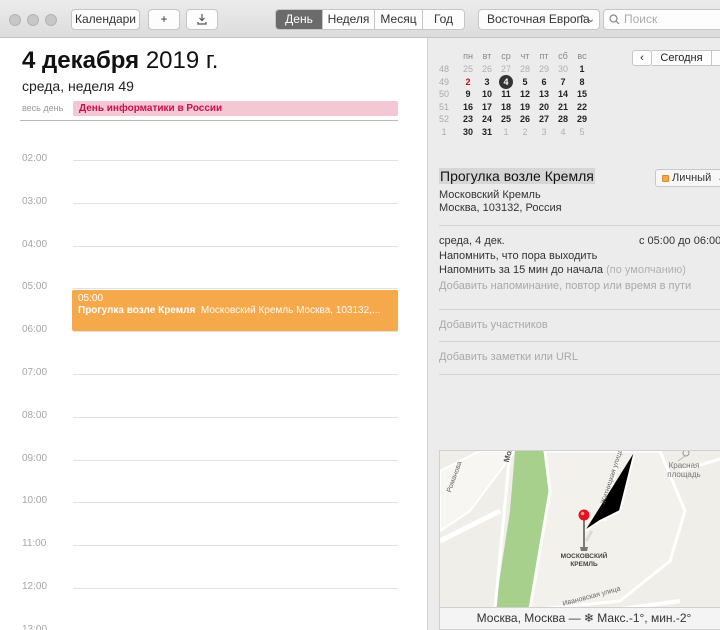  Describe the element at coordinates (646, 270) in the screenshot. I see `reminder-default-note: (по умолчанию)` at that location.